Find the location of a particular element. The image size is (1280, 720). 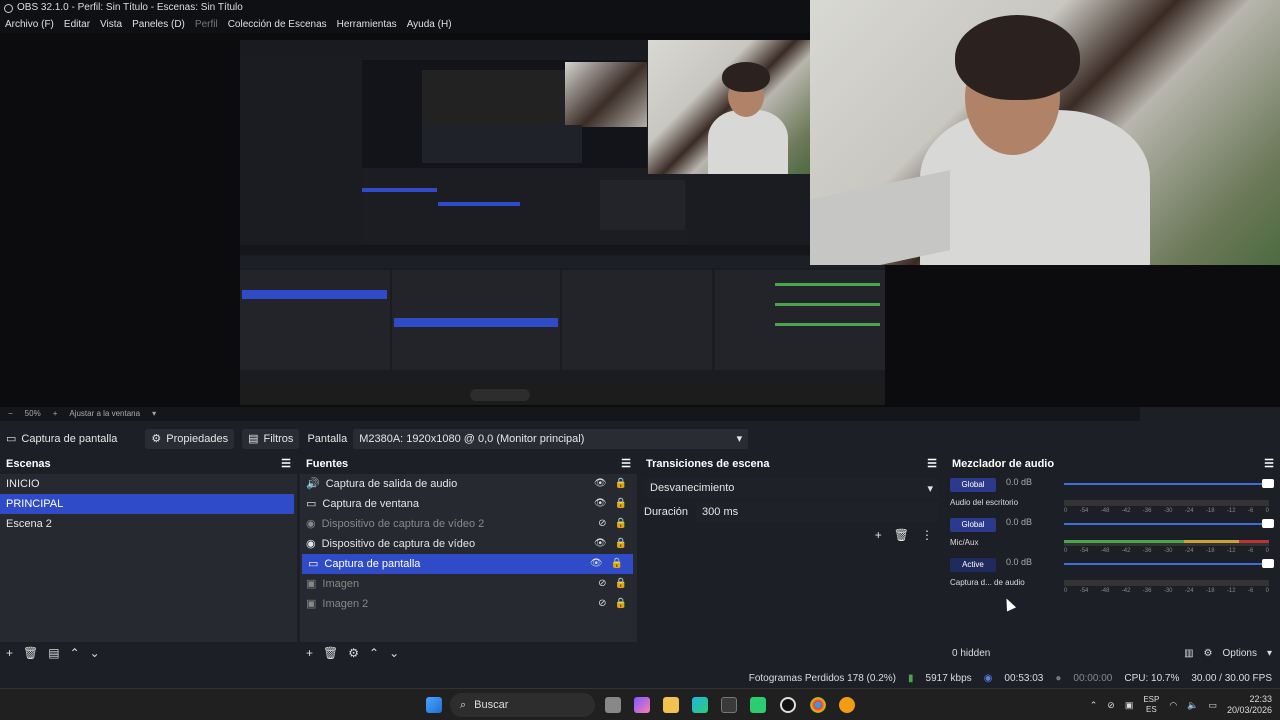

add-scene-button: + is located at coordinates (9, 653).